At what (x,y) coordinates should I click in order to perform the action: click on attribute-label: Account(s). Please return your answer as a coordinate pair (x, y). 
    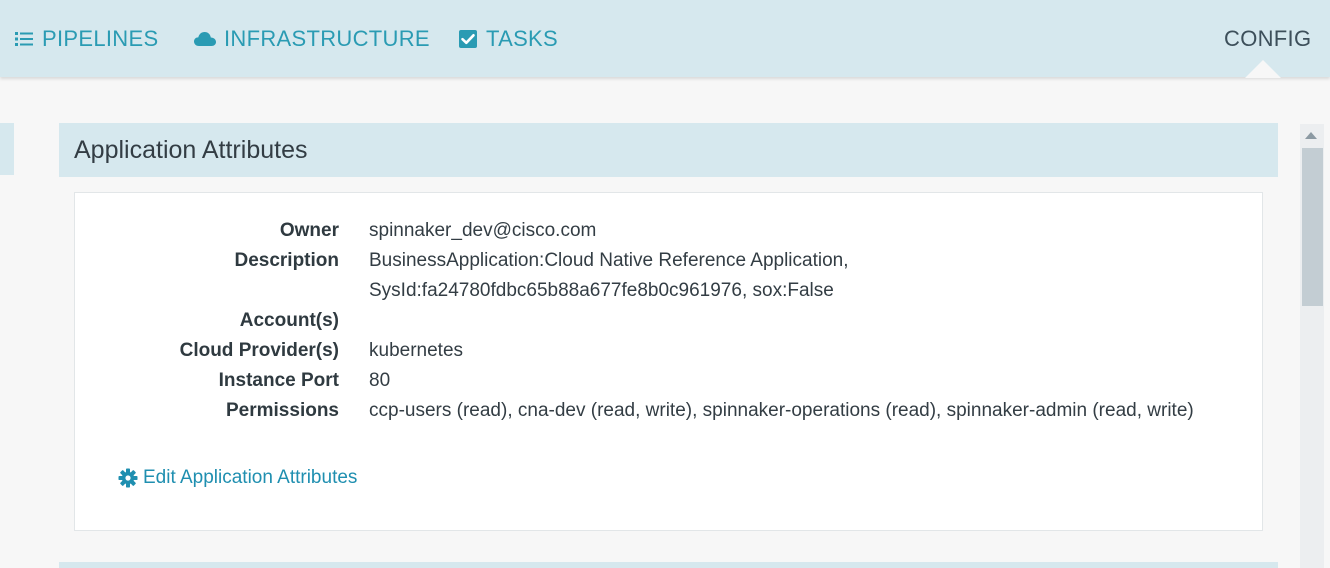
    Looking at the image, I should click on (289, 320).